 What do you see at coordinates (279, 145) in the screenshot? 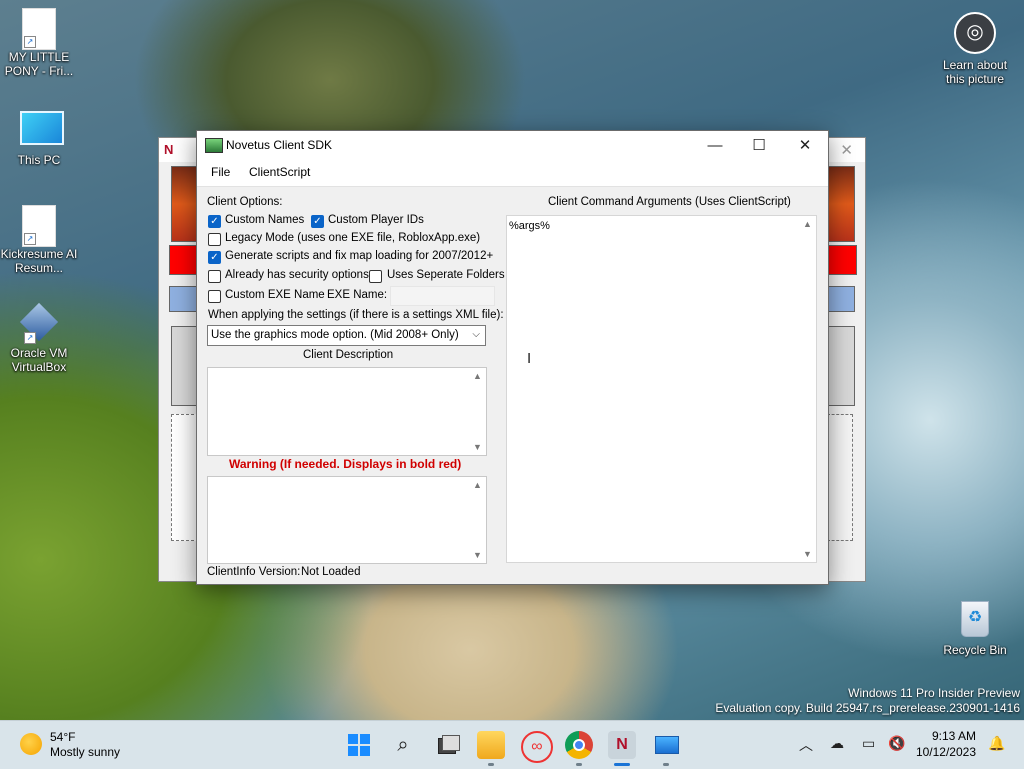
I see `window-title: Novetus Client SDK` at bounding box center [279, 145].